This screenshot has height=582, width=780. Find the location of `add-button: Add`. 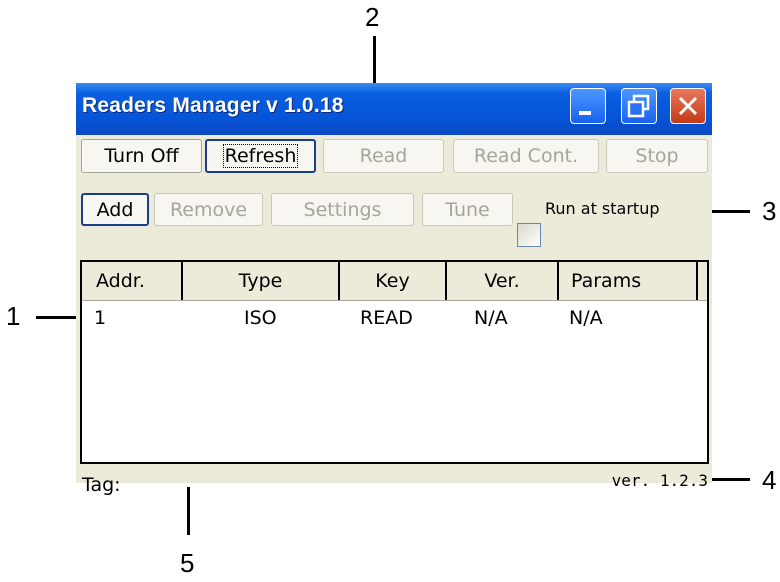

add-button: Add is located at coordinates (115, 209).